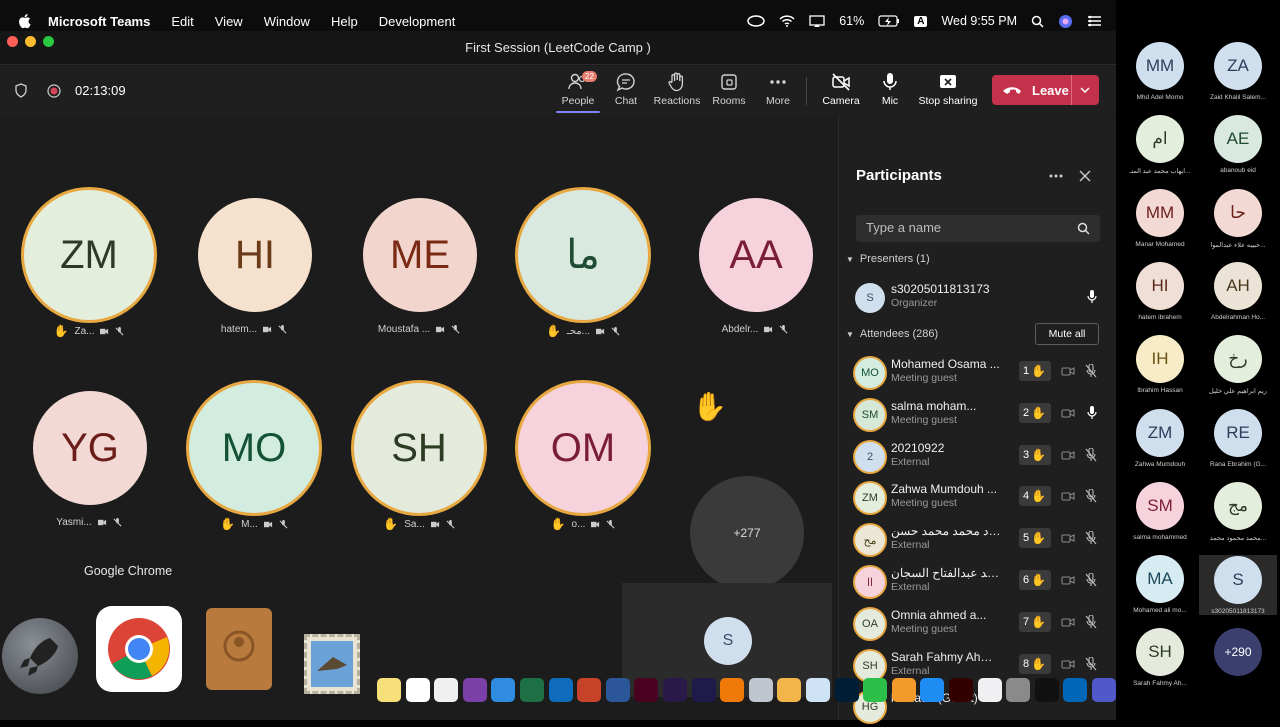 The height and width of the screenshot is (727, 1280). What do you see at coordinates (287, 21) in the screenshot?
I see `menu-window: Window` at bounding box center [287, 21].